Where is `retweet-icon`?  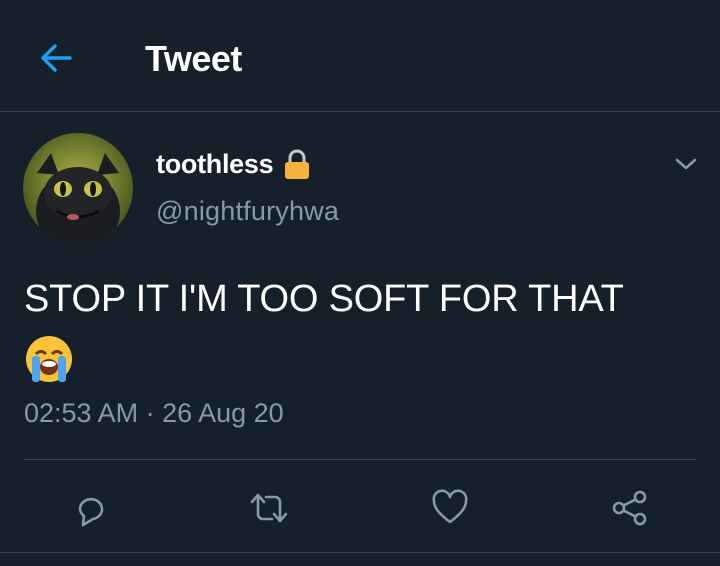
retweet-icon is located at coordinates (269, 508).